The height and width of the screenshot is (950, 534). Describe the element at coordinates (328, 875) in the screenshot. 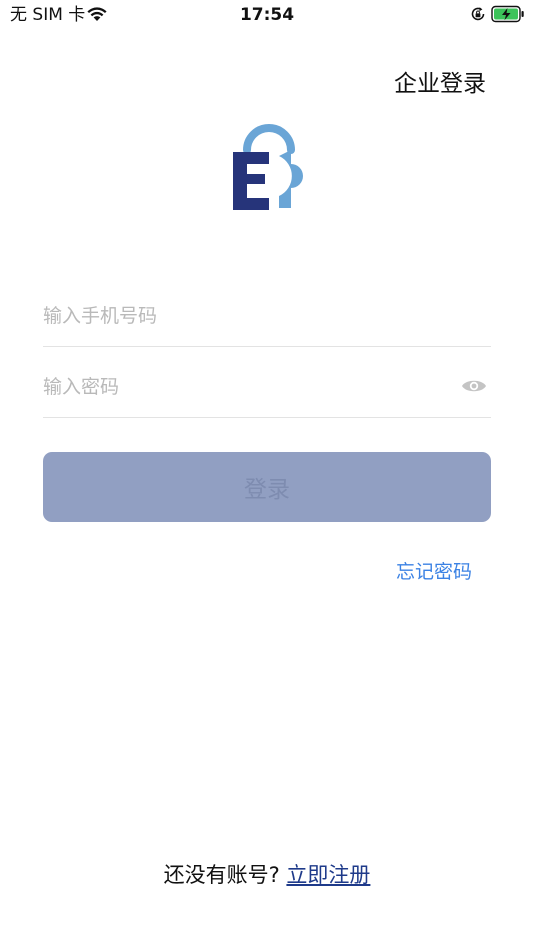

I see `register-link: 立即注册` at that location.